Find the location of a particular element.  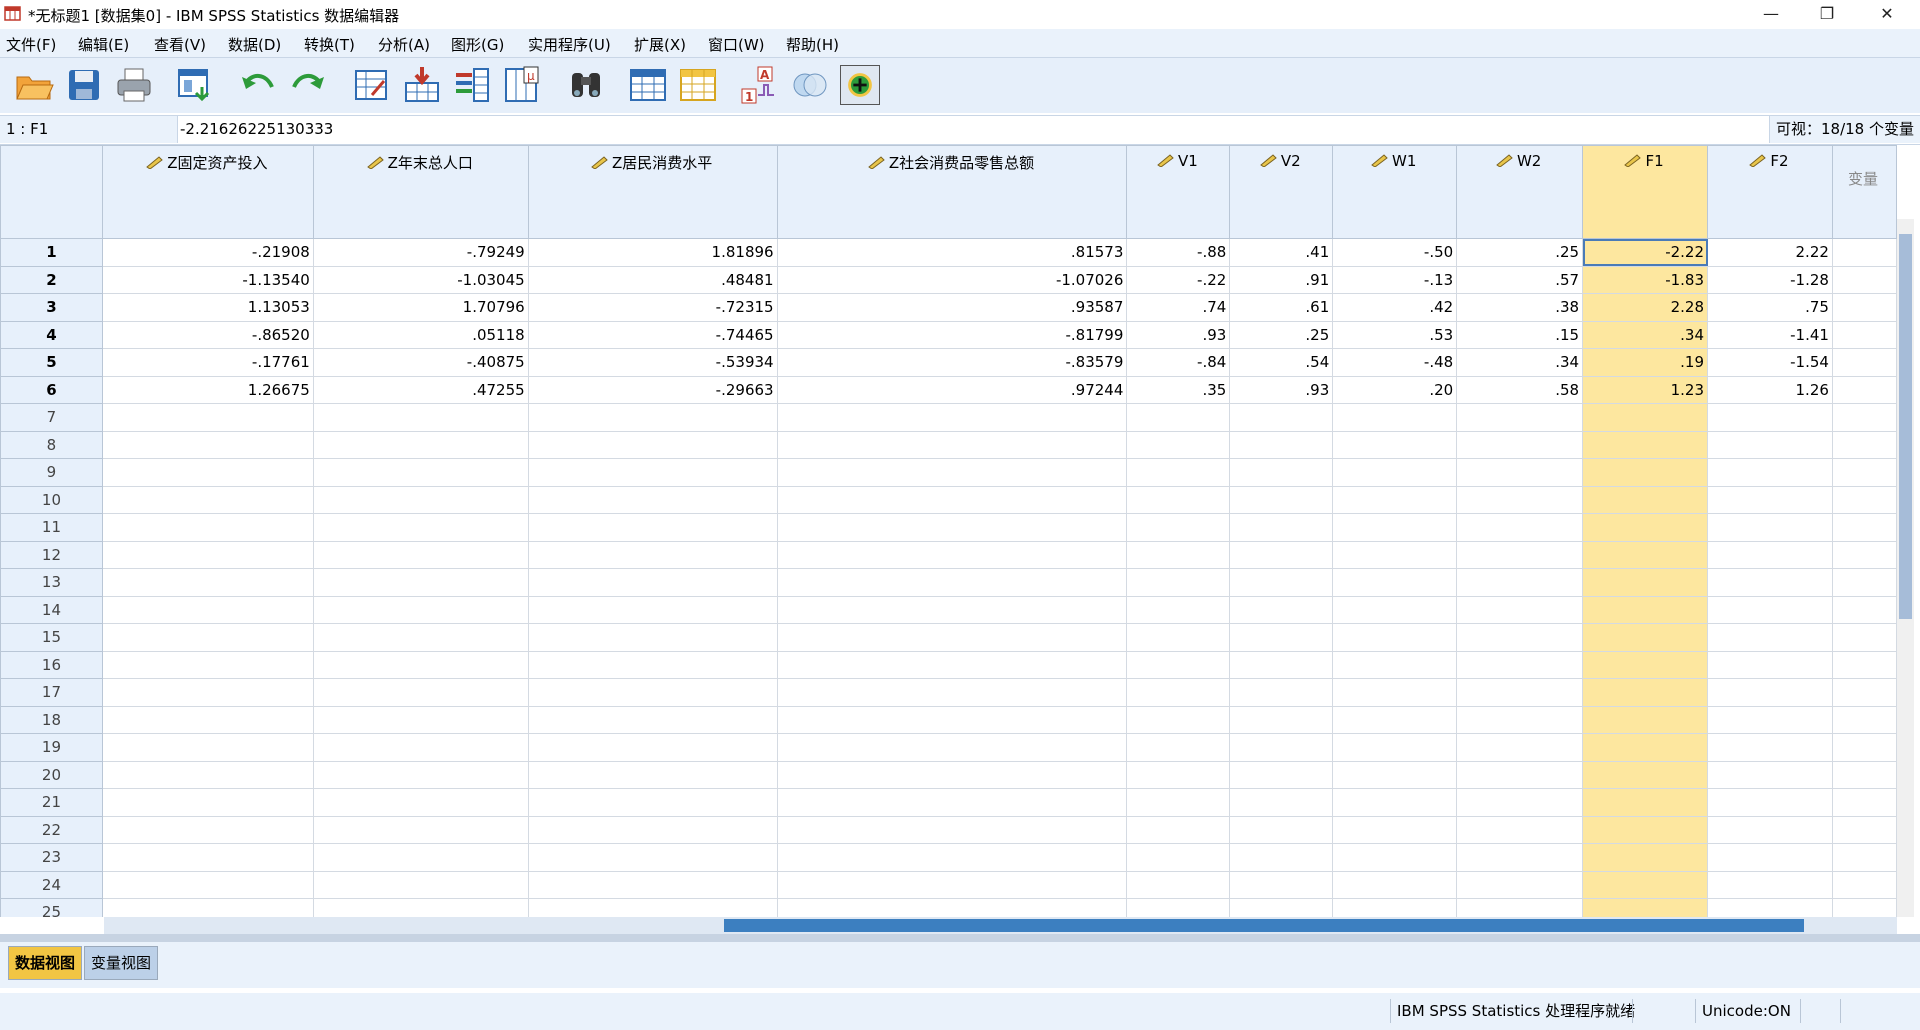

row-header: 6 is located at coordinates (51, 389).